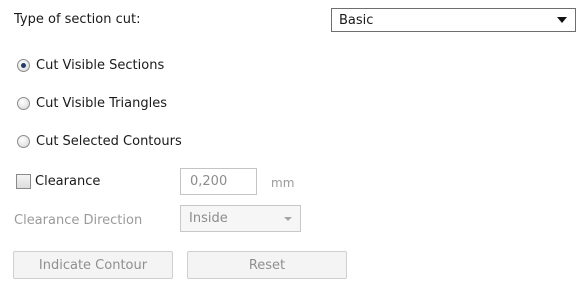 The width and height of the screenshot is (582, 289). Describe the element at coordinates (77, 19) in the screenshot. I see `section-cut-type-label: Type of section cut:` at that location.